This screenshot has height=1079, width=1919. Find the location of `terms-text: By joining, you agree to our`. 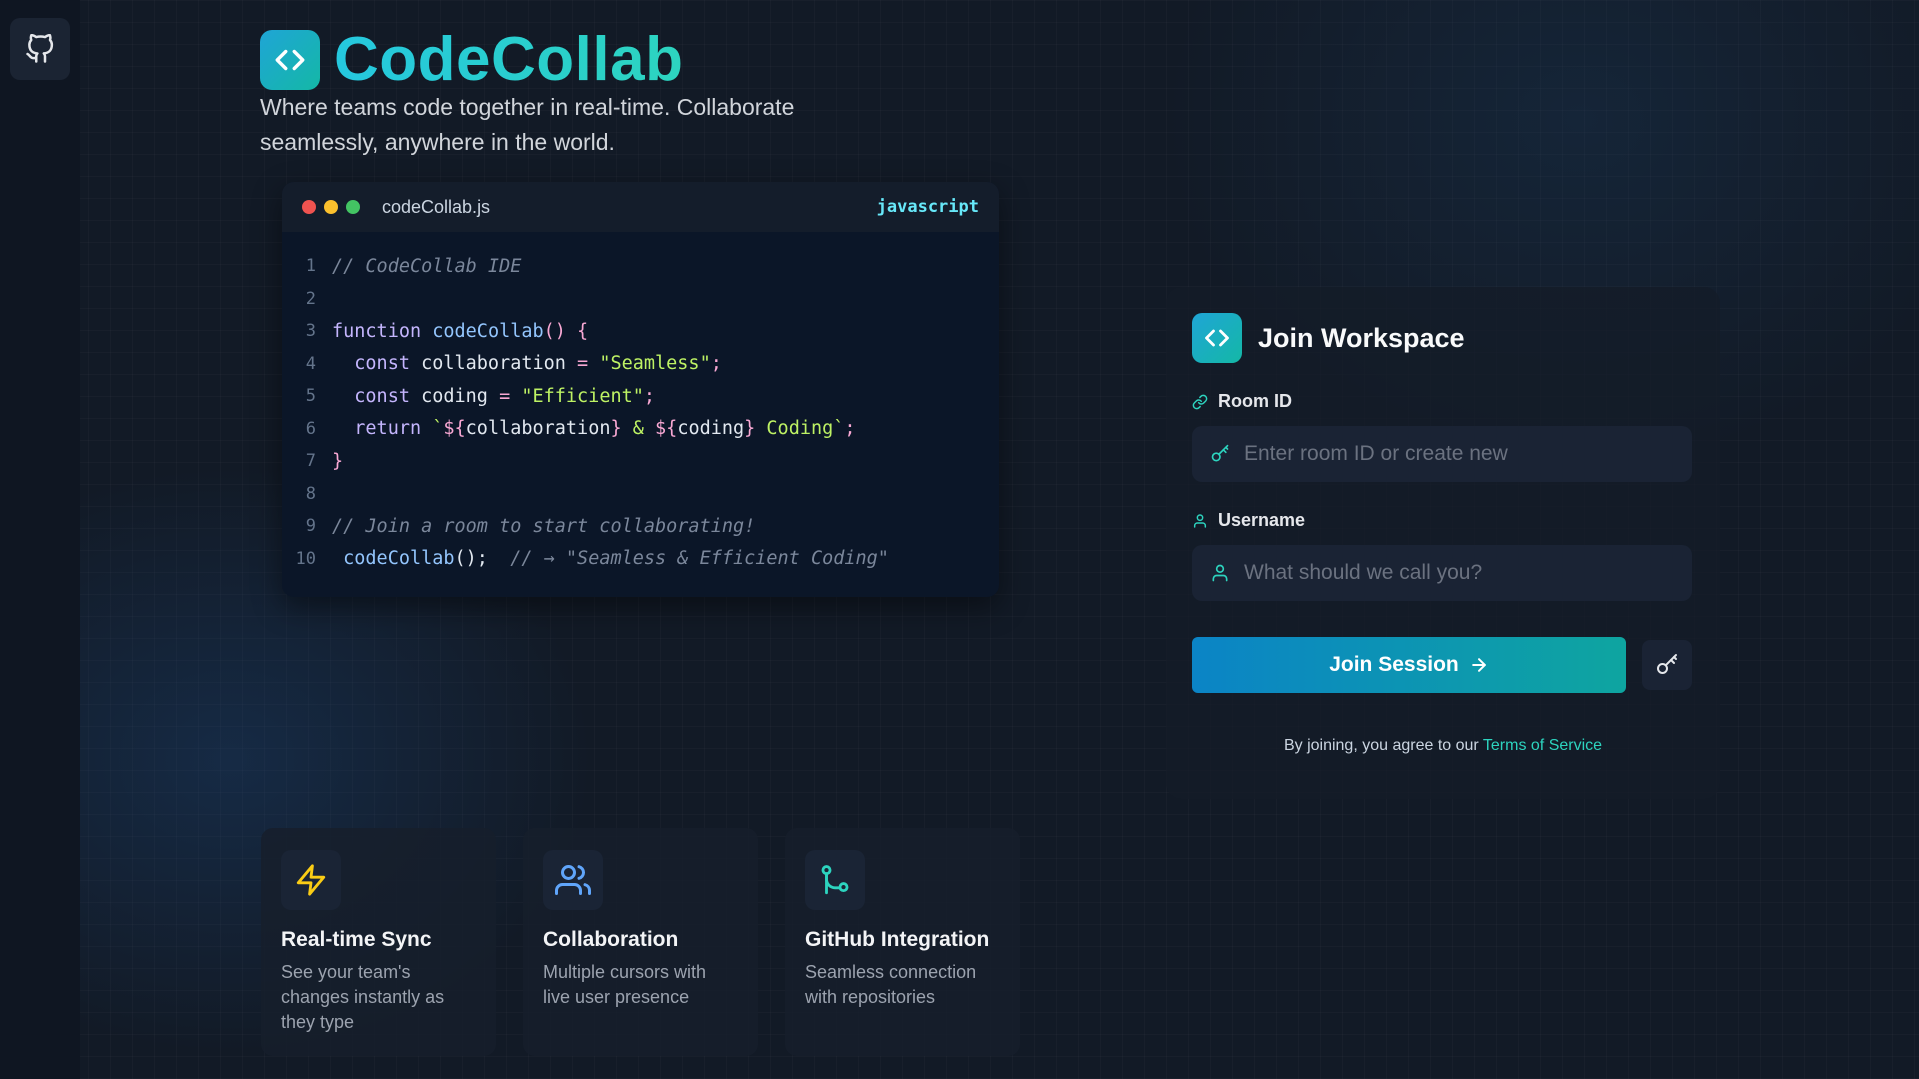

terms-text: By joining, you agree to our is located at coordinates (1383, 745).